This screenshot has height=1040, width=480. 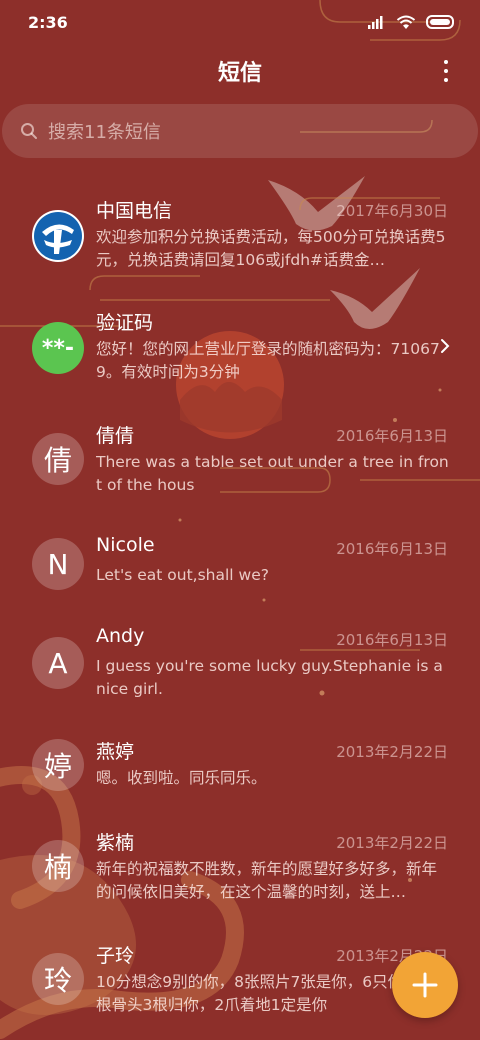 What do you see at coordinates (134, 211) in the screenshot?
I see `sender-name: 中国电信` at bounding box center [134, 211].